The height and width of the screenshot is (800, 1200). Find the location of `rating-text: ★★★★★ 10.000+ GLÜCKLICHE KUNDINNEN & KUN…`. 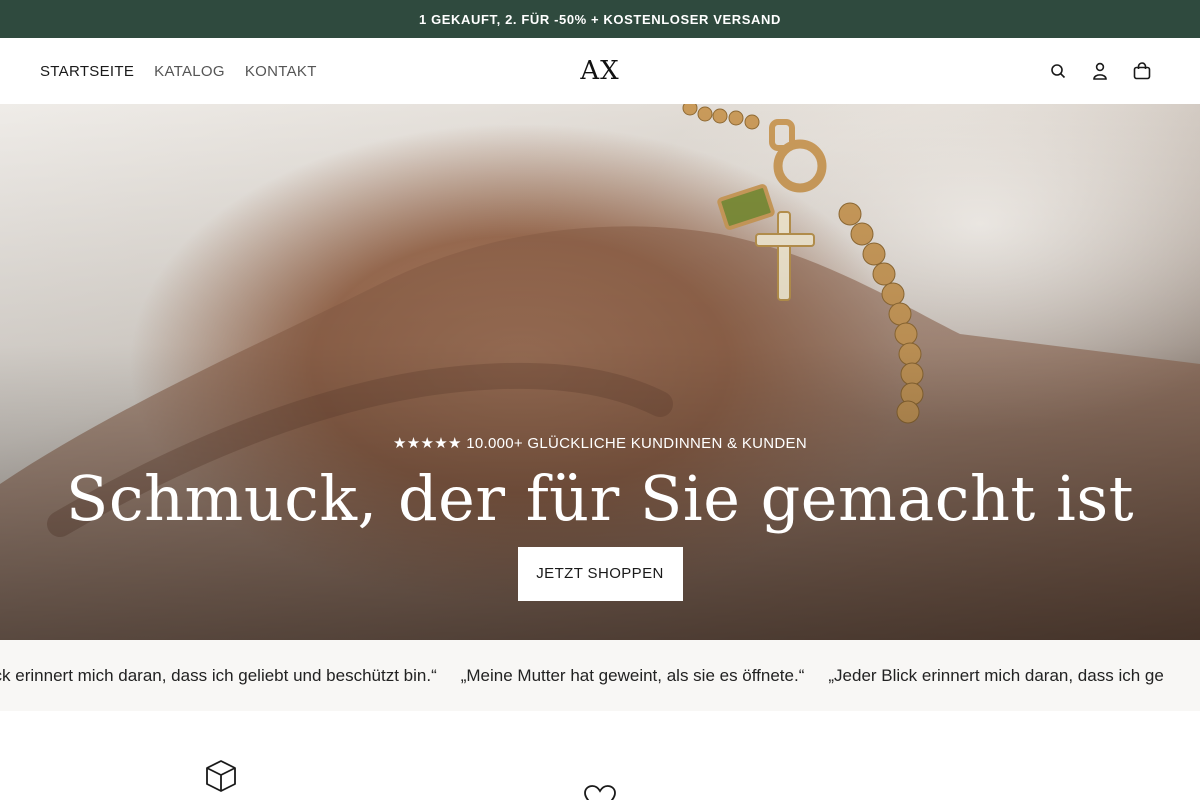

rating-text: ★★★★★ 10.000+ GLÜCKLICHE KUNDINNEN & KUN… is located at coordinates (600, 443).